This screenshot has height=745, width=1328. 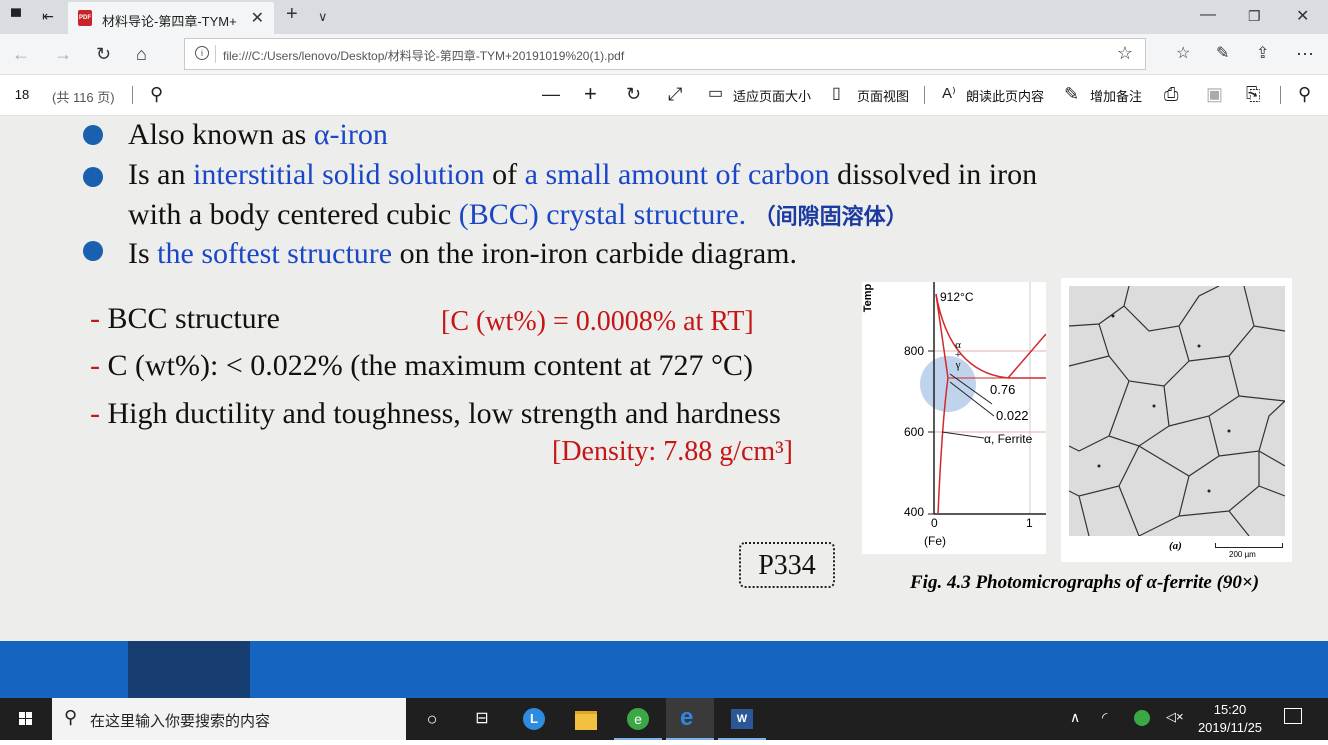 I want to click on carbon-content-note: [C (wt%) = 0.0008% at RT], so click(x=597, y=321).